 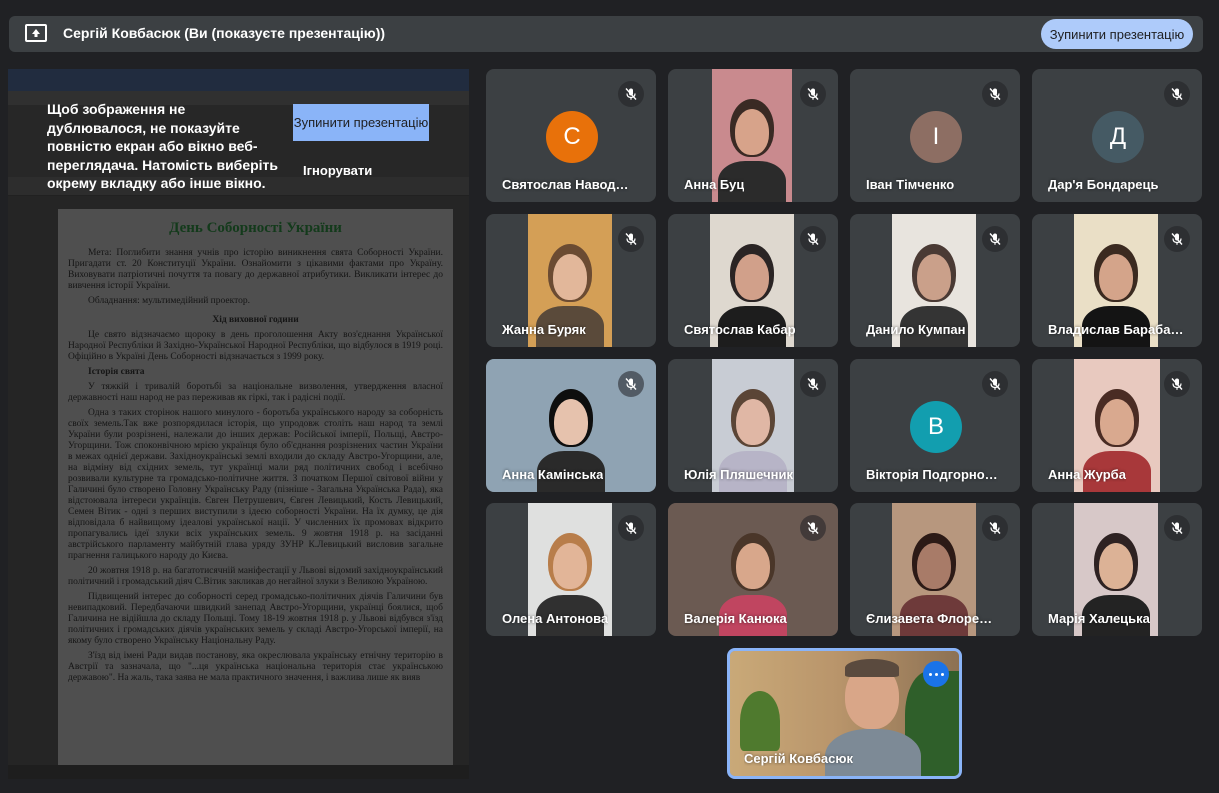 I want to click on plant-image, so click(x=760, y=721).